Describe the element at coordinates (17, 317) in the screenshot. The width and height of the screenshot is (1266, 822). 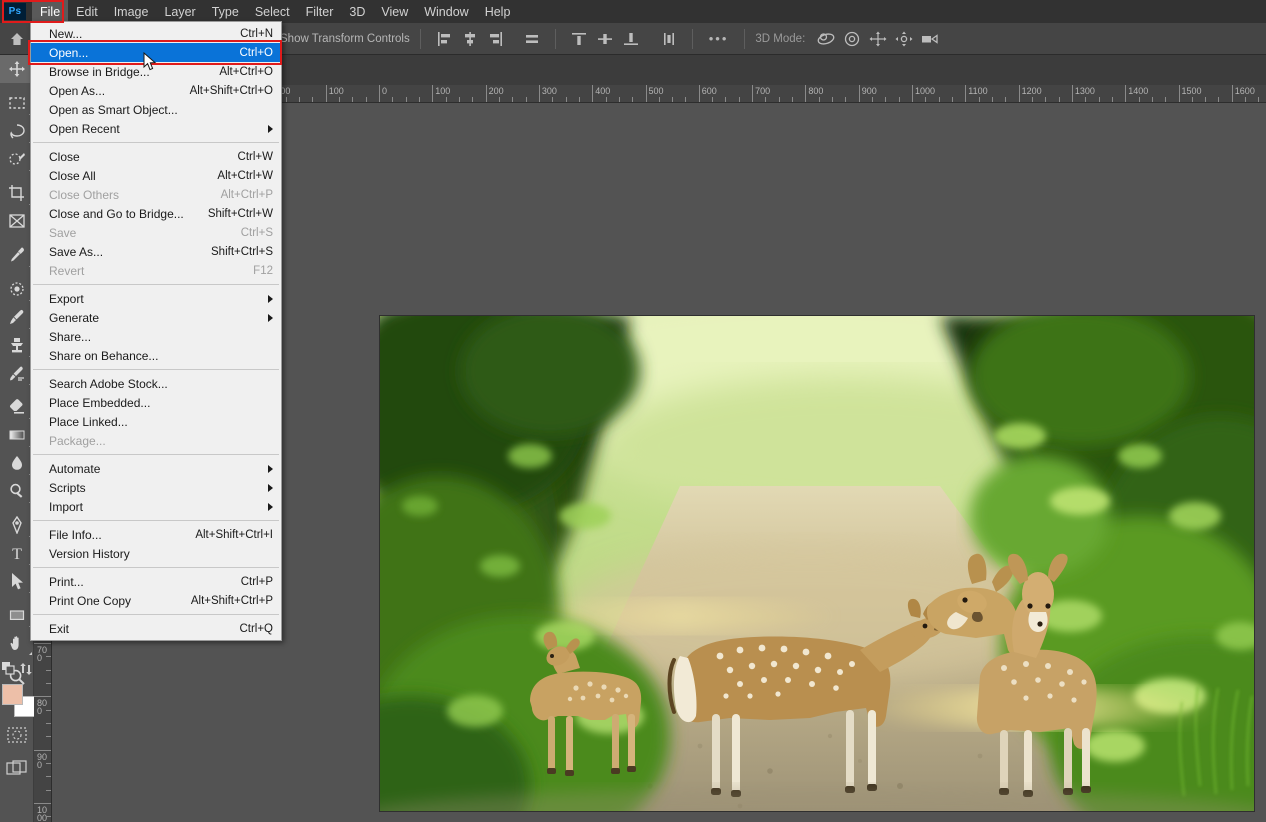
I see `brush-tool` at that location.